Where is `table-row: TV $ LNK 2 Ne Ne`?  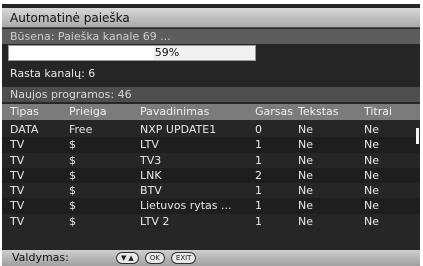
table-row: TV $ LNK 2 Ne Ne is located at coordinates (211, 175).